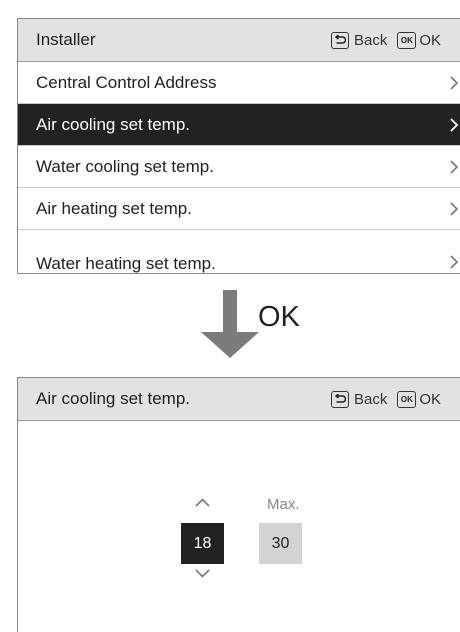 The height and width of the screenshot is (632, 460). I want to click on list-item-label: Air heating set temp., so click(114, 208).